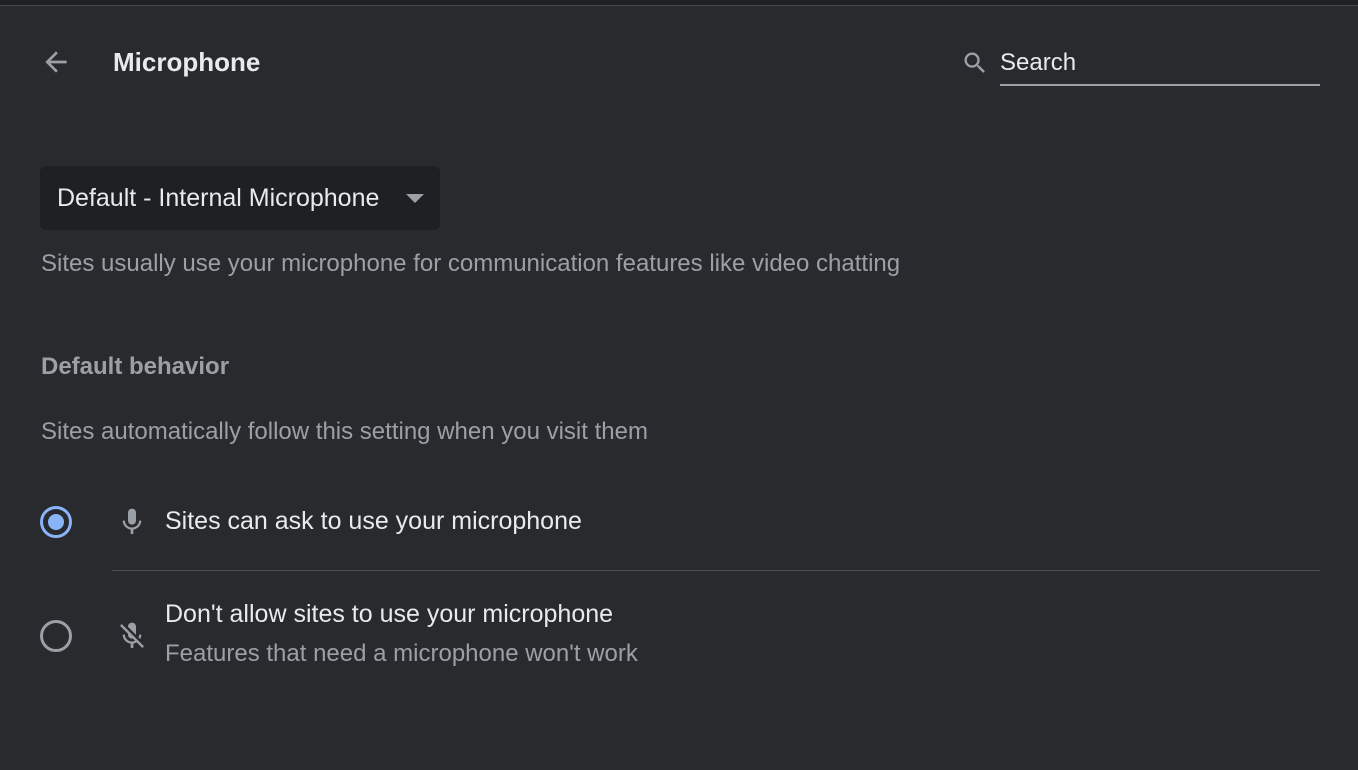 Image resolution: width=1358 pixels, height=770 pixels. I want to click on search-box, so click(1139, 65).